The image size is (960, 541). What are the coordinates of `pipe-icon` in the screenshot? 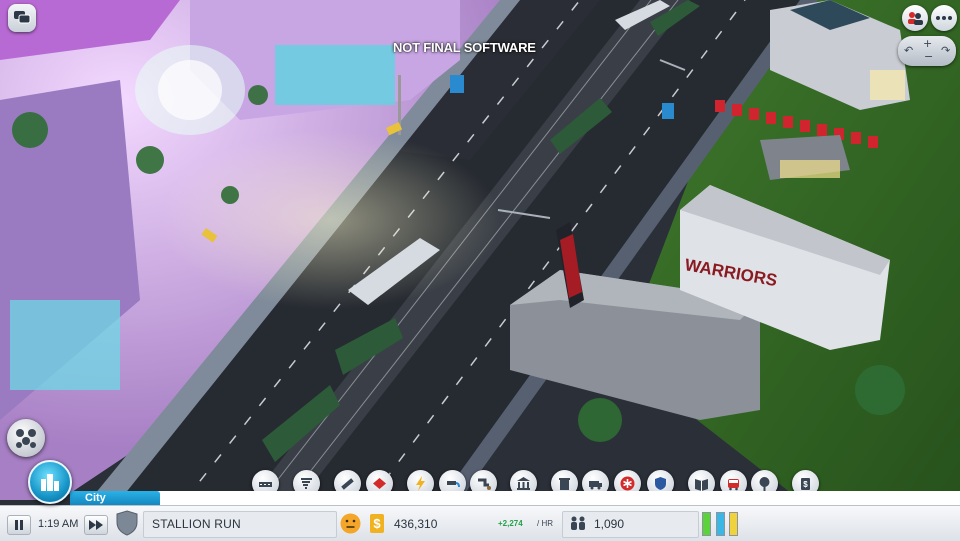 It's located at (347, 484).